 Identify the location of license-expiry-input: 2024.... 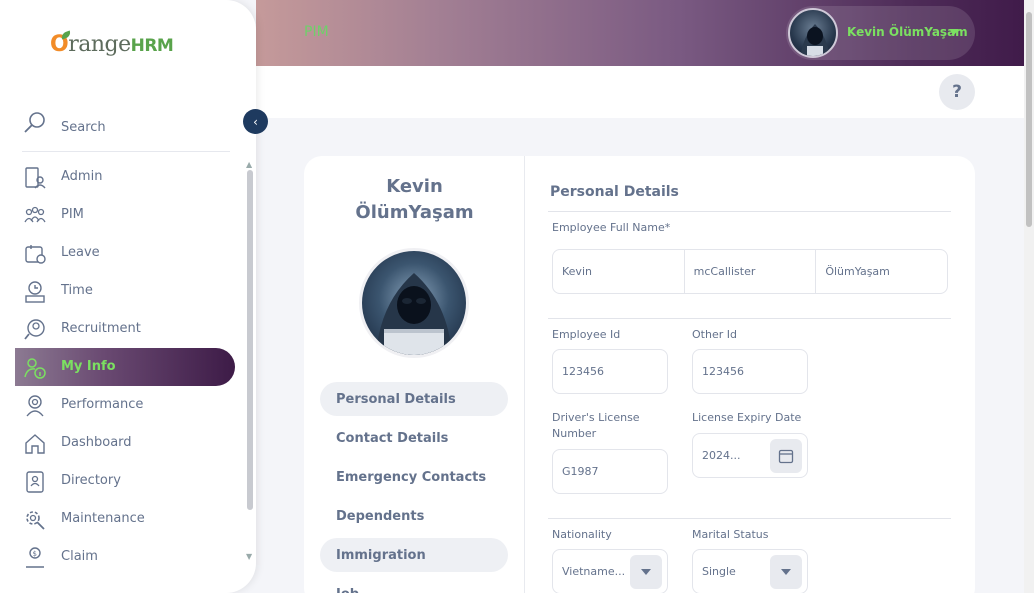
(750, 455).